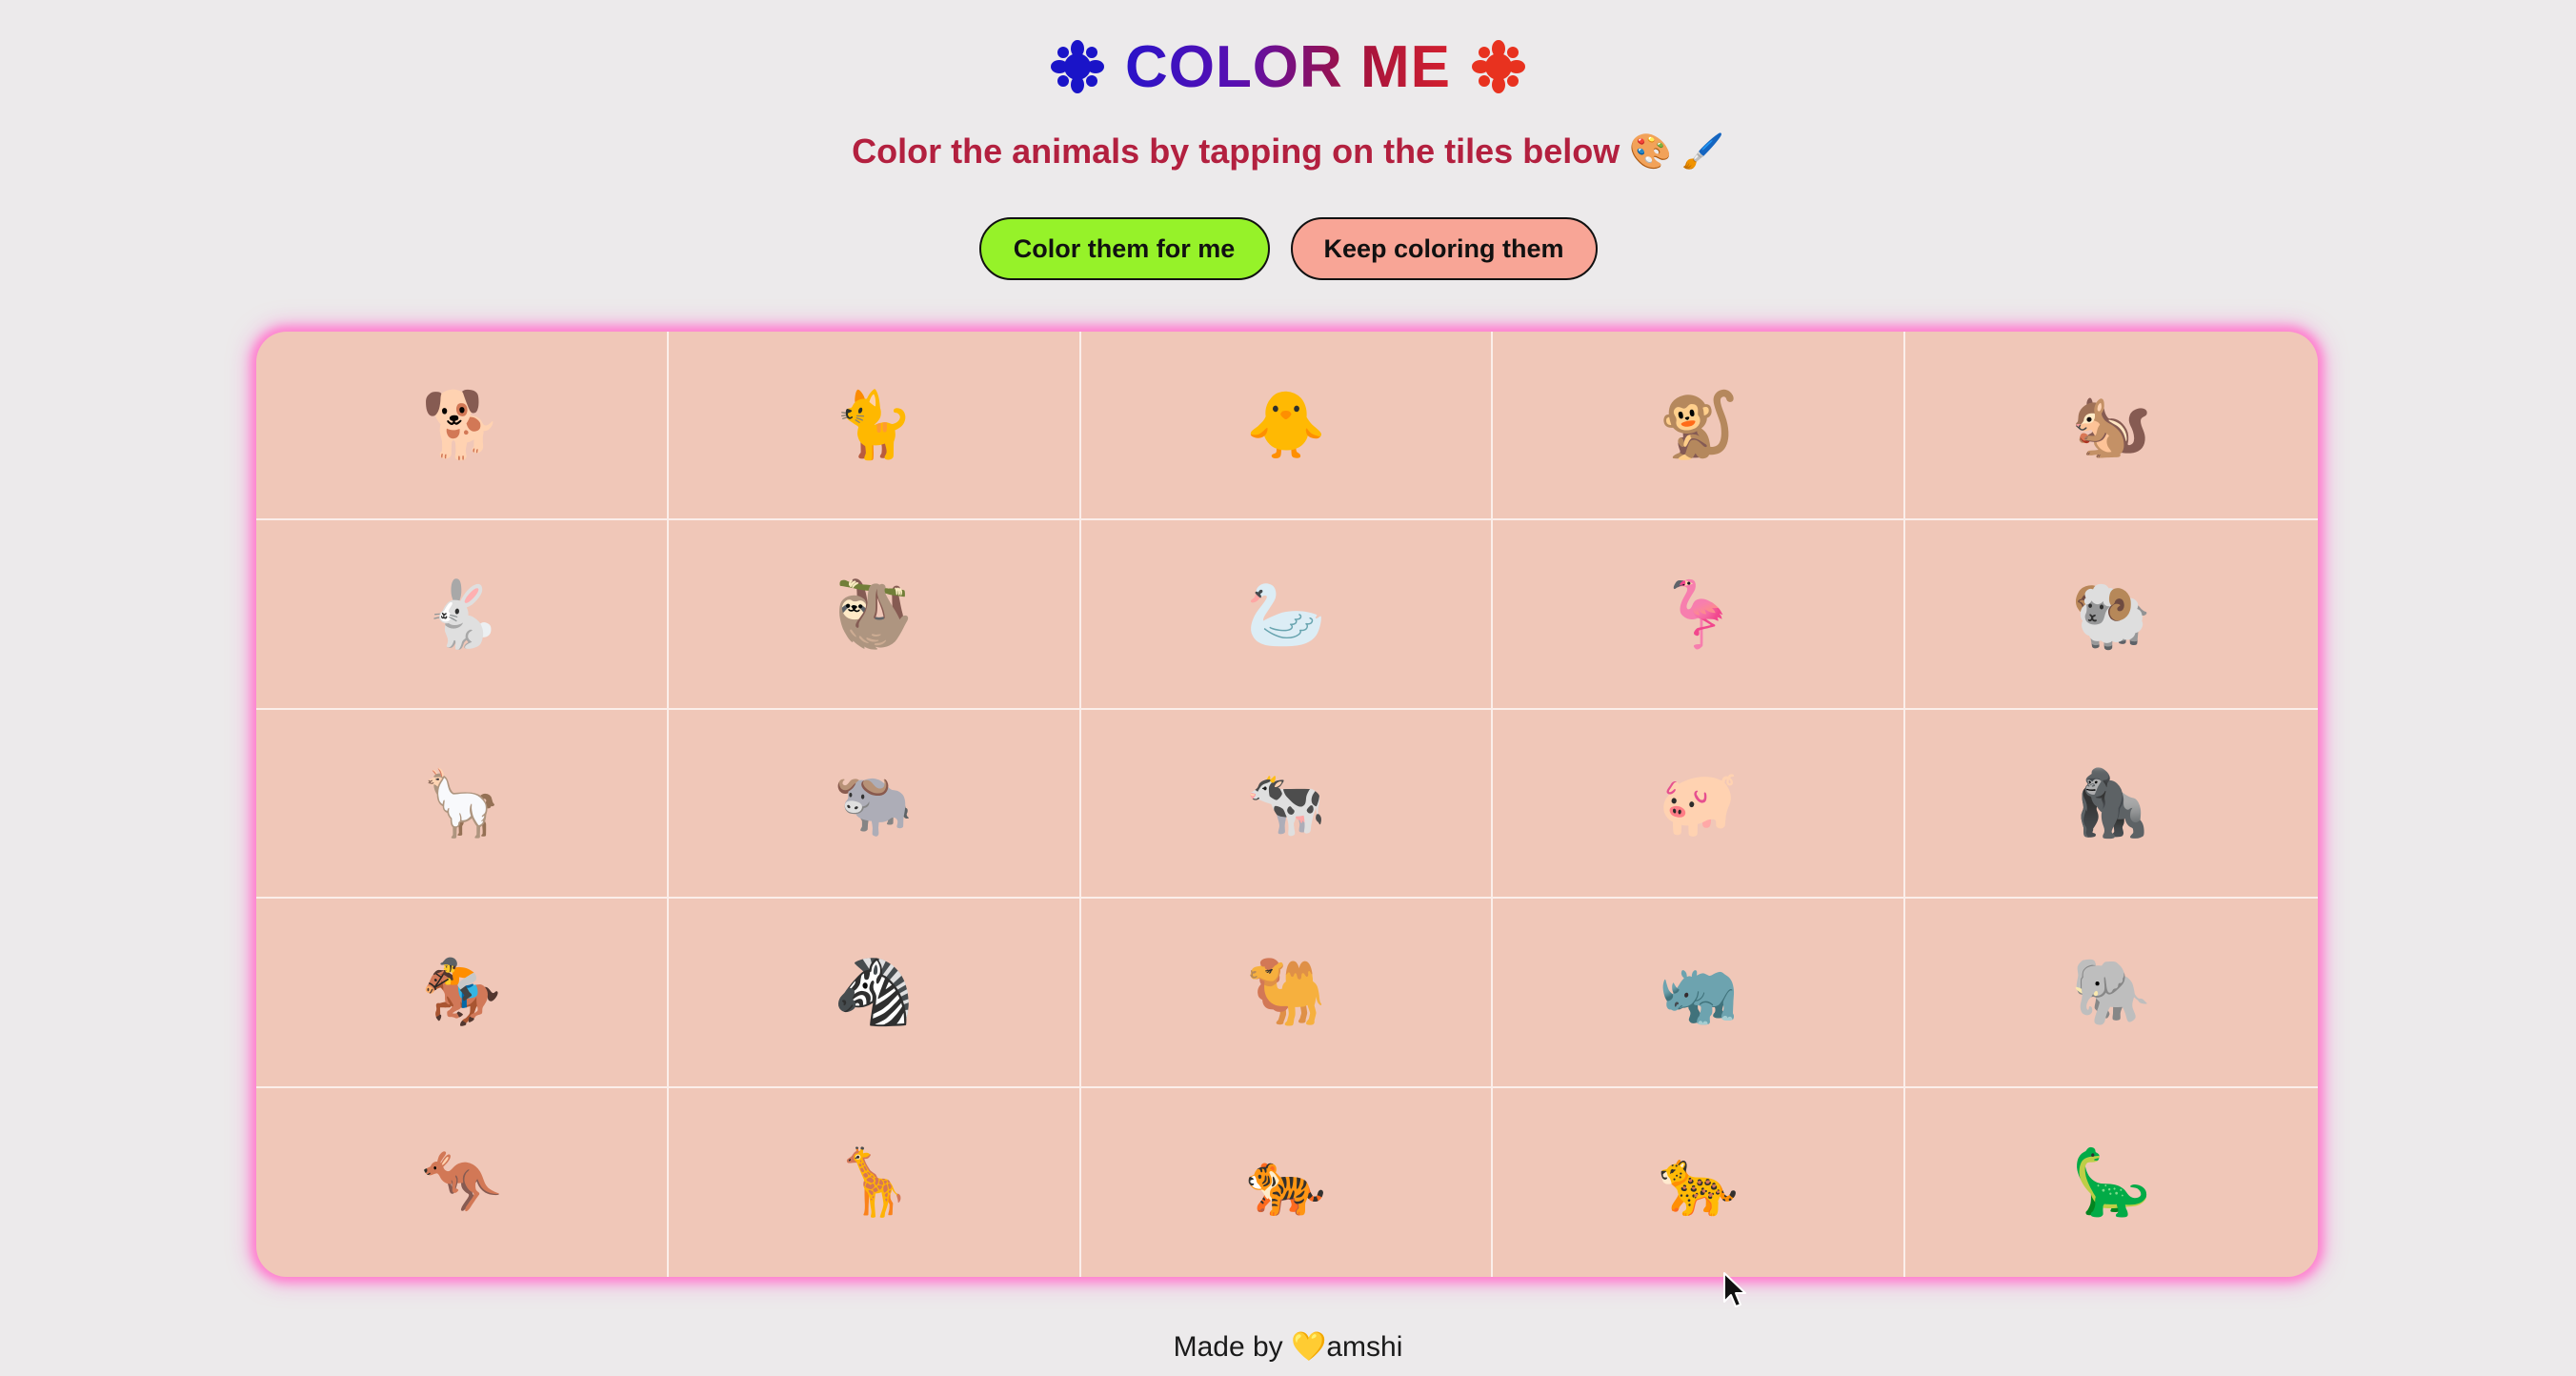 Image resolution: width=2576 pixels, height=1376 pixels. Describe the element at coordinates (875, 1182) in the screenshot. I see `tile-giraffe: 🦒` at that location.